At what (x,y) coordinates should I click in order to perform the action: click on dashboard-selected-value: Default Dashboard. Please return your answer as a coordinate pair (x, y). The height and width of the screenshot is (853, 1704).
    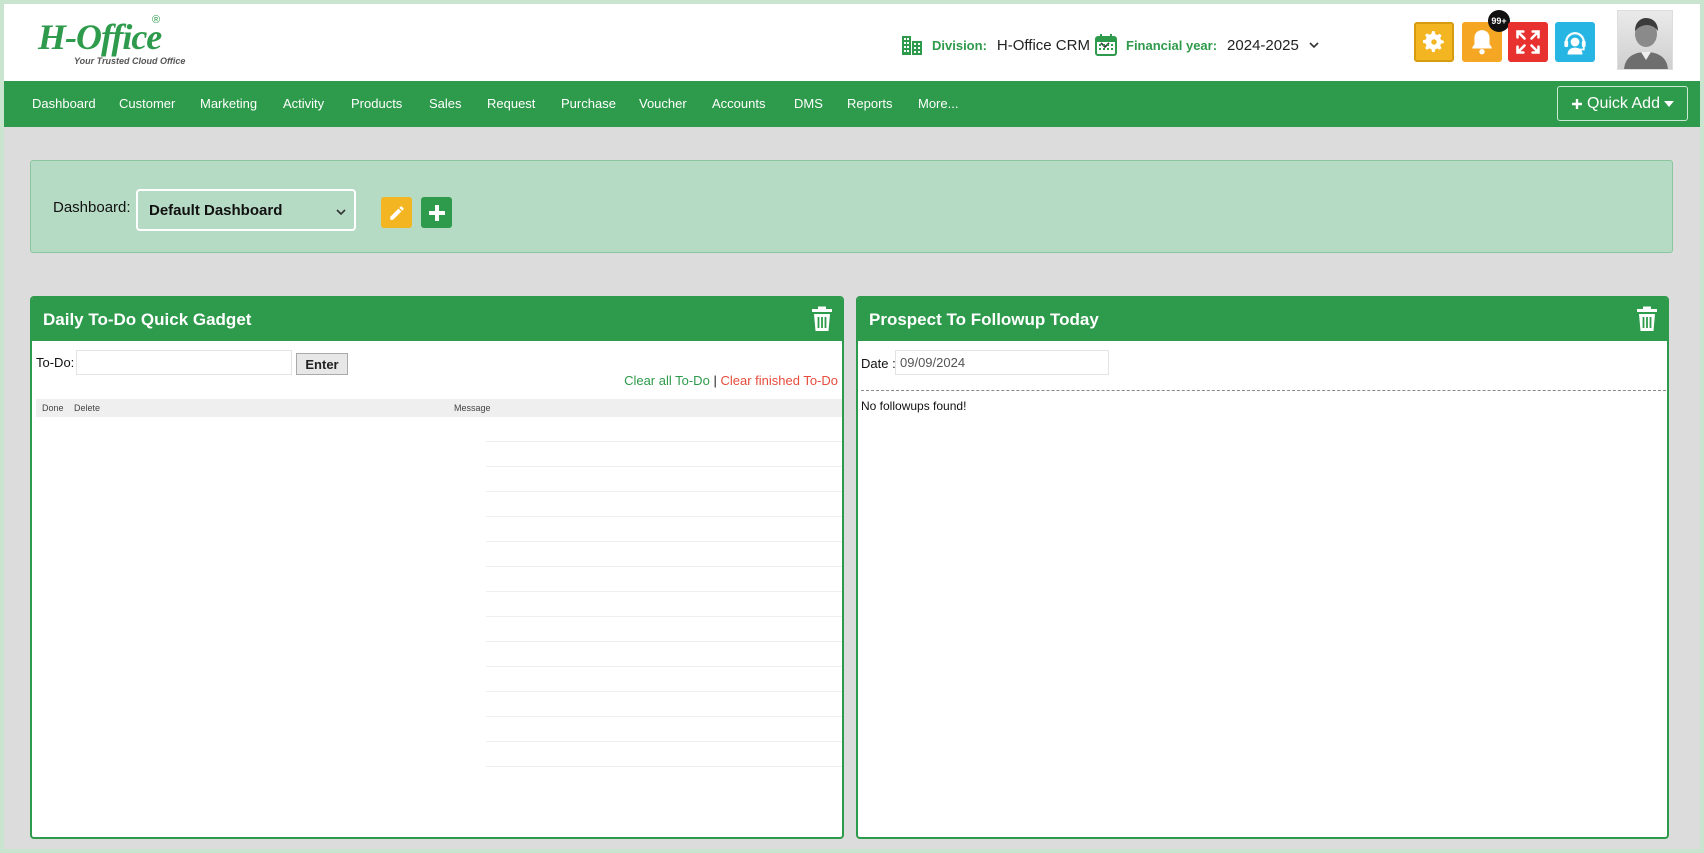
    Looking at the image, I should click on (216, 210).